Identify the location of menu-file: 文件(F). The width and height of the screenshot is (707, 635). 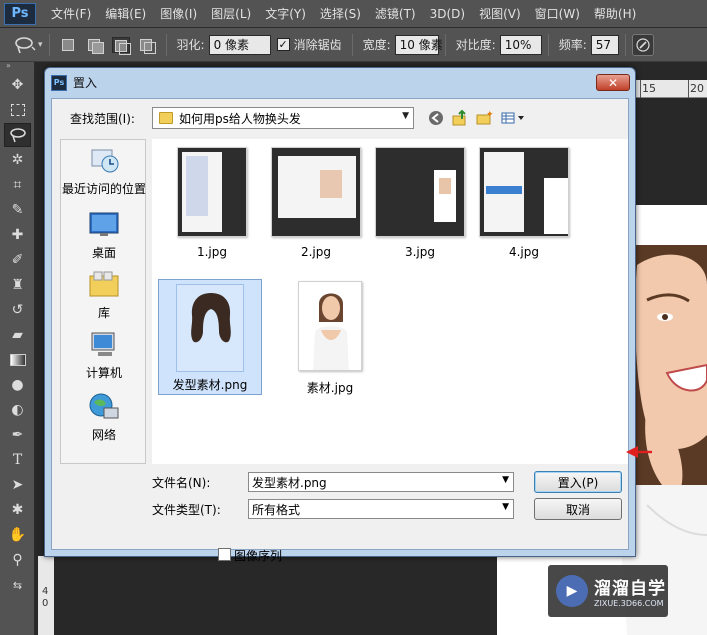
(71, 13).